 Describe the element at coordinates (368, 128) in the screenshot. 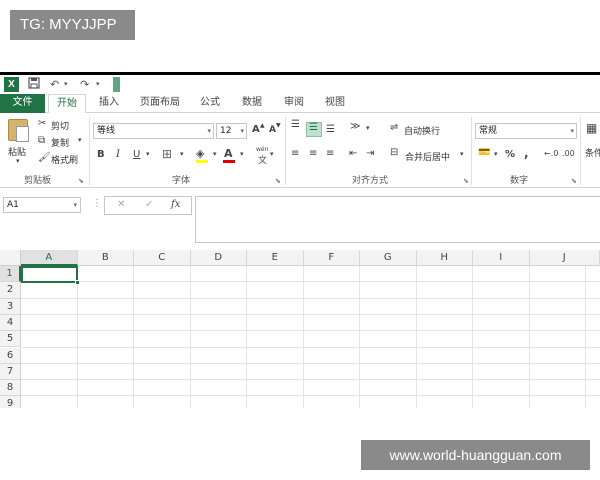

I see `orientation-dropdown-icon: ▾` at that location.